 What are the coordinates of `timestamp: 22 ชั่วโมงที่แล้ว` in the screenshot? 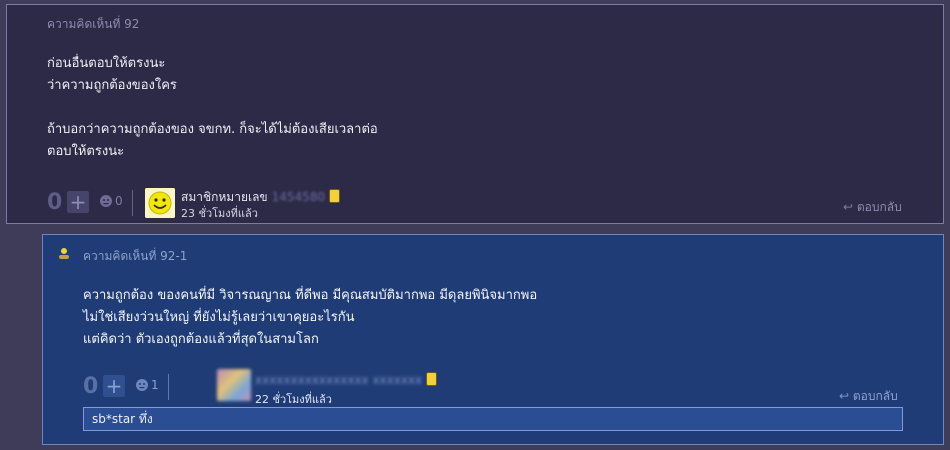 It's located at (293, 399).